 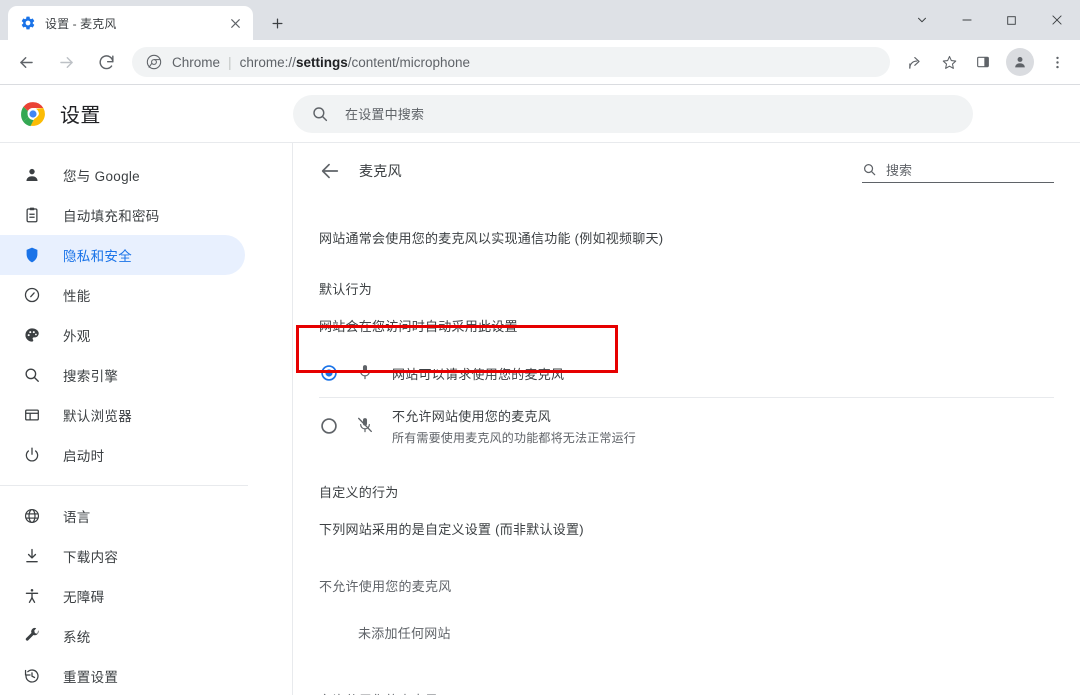 What do you see at coordinates (80, 116) in the screenshot?
I see `page-title: 设置` at bounding box center [80, 116].